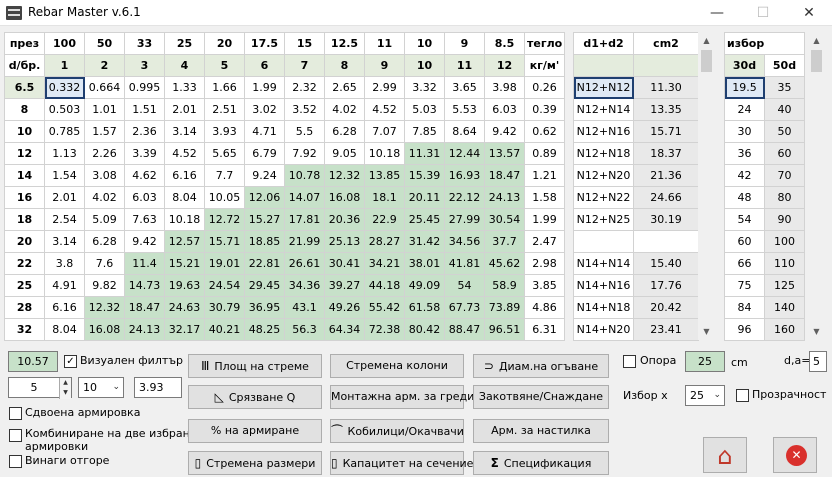  What do you see at coordinates (504, 43) in the screenshot?
I see `column-header-spacing: 8.5` at bounding box center [504, 43].